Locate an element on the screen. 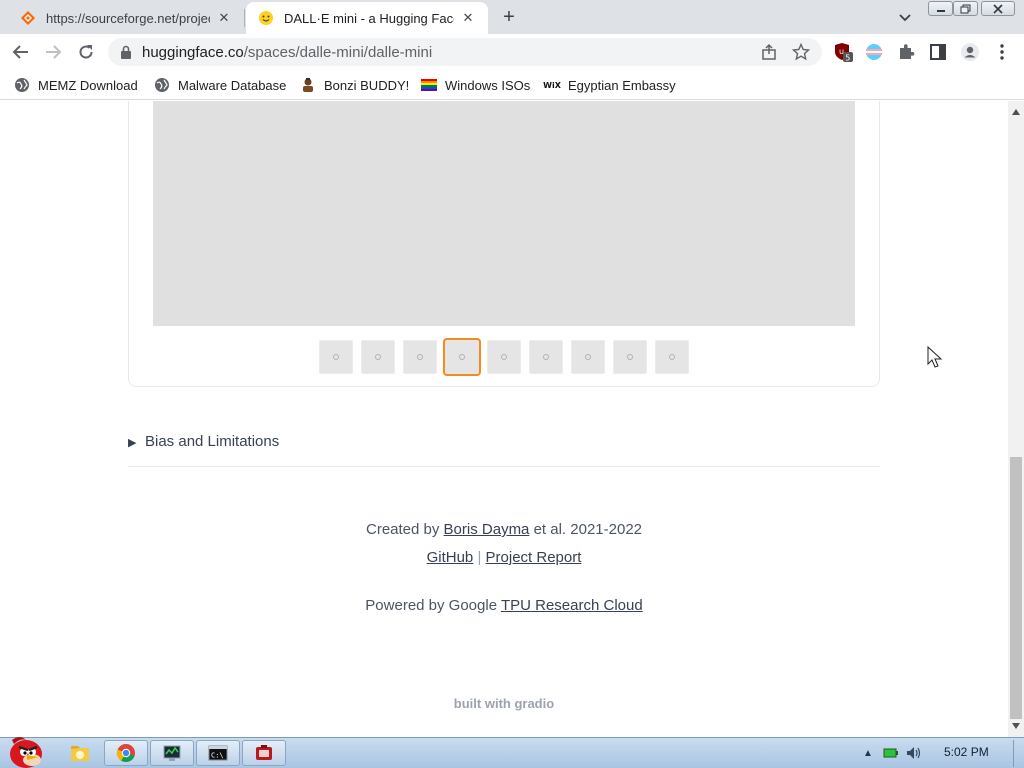 This screenshot has width=1024, height=768. bias-limitations-accordion: ▶ Bias and Limitations is located at coordinates (504, 449).